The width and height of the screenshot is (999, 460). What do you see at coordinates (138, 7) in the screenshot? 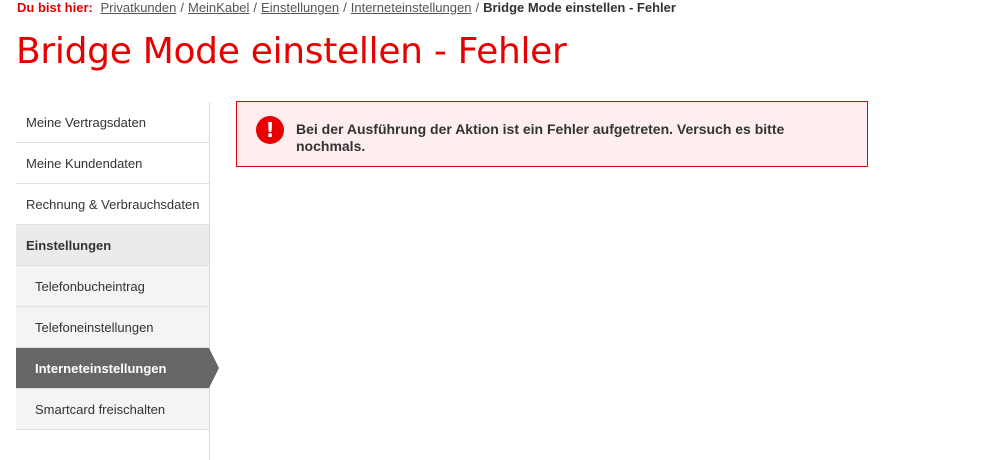
I see `breadcrumb-link-privatkunden: Privatkunden` at bounding box center [138, 7].